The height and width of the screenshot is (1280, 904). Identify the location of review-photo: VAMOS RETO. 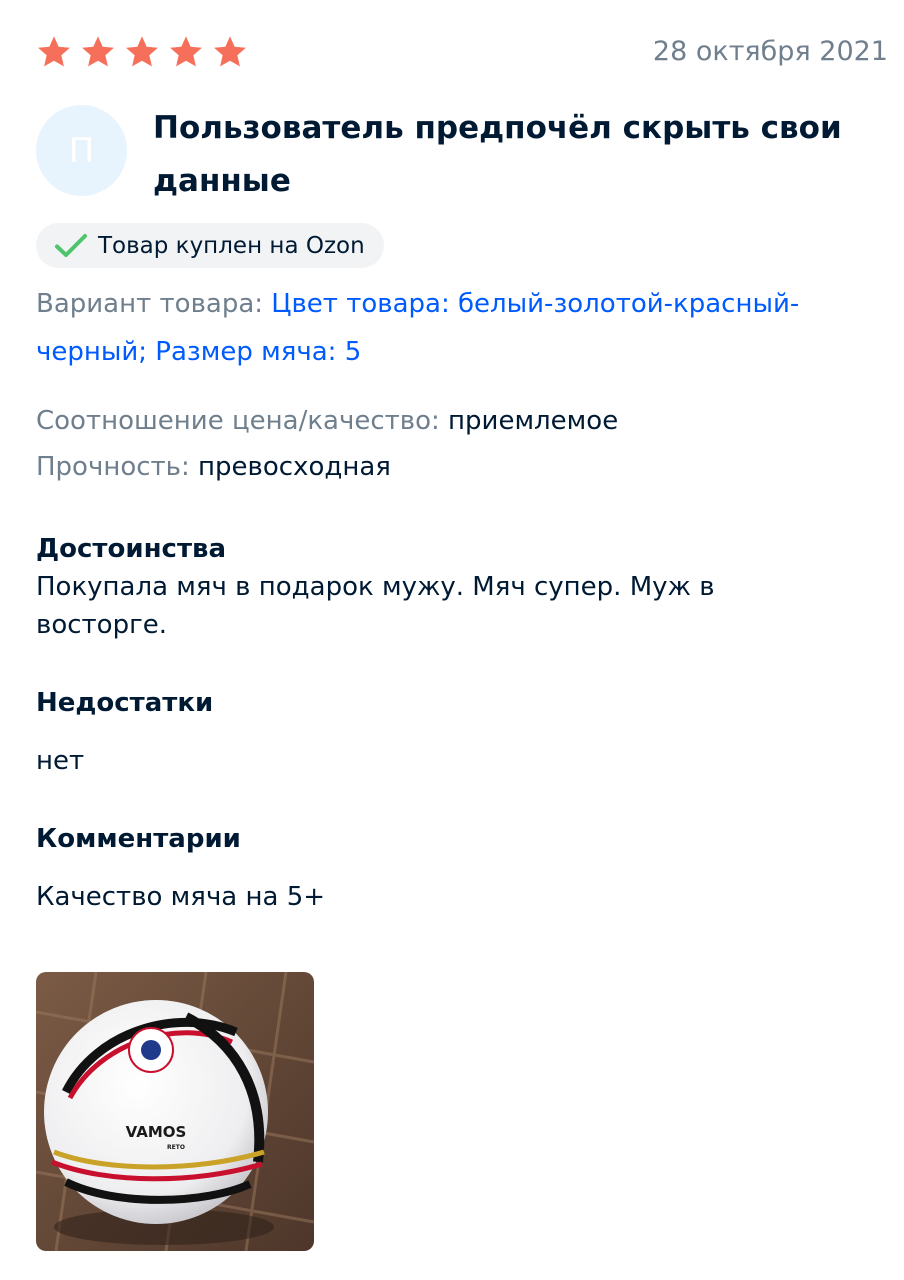
(175, 1111).